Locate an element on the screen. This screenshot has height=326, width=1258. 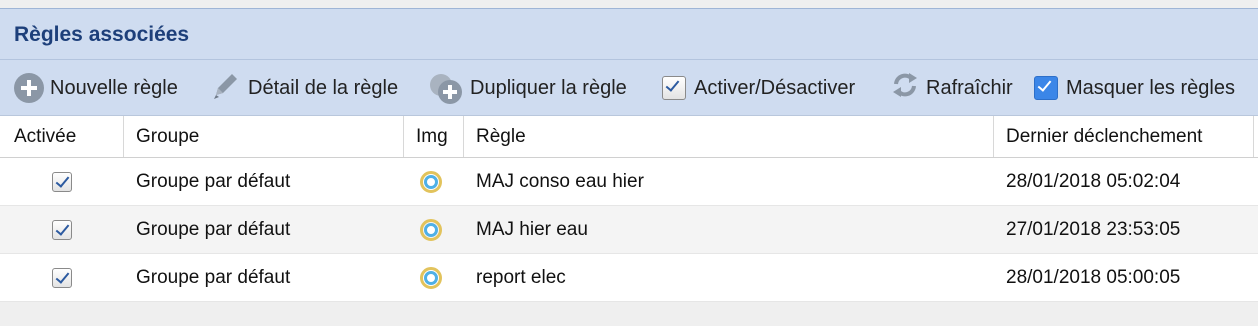
refresh-button: Rafraîchir is located at coordinates (951, 88).